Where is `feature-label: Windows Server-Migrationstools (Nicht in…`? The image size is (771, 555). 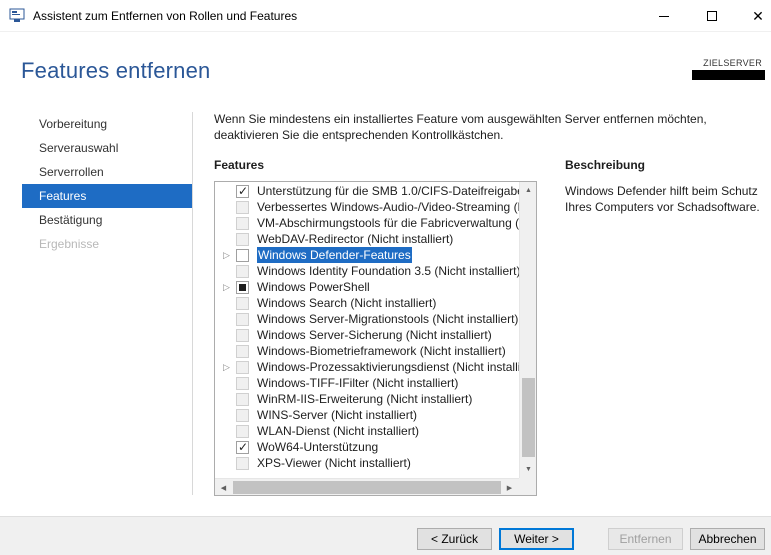 feature-label: Windows Server-Migrationstools (Nicht in… is located at coordinates (388, 319).